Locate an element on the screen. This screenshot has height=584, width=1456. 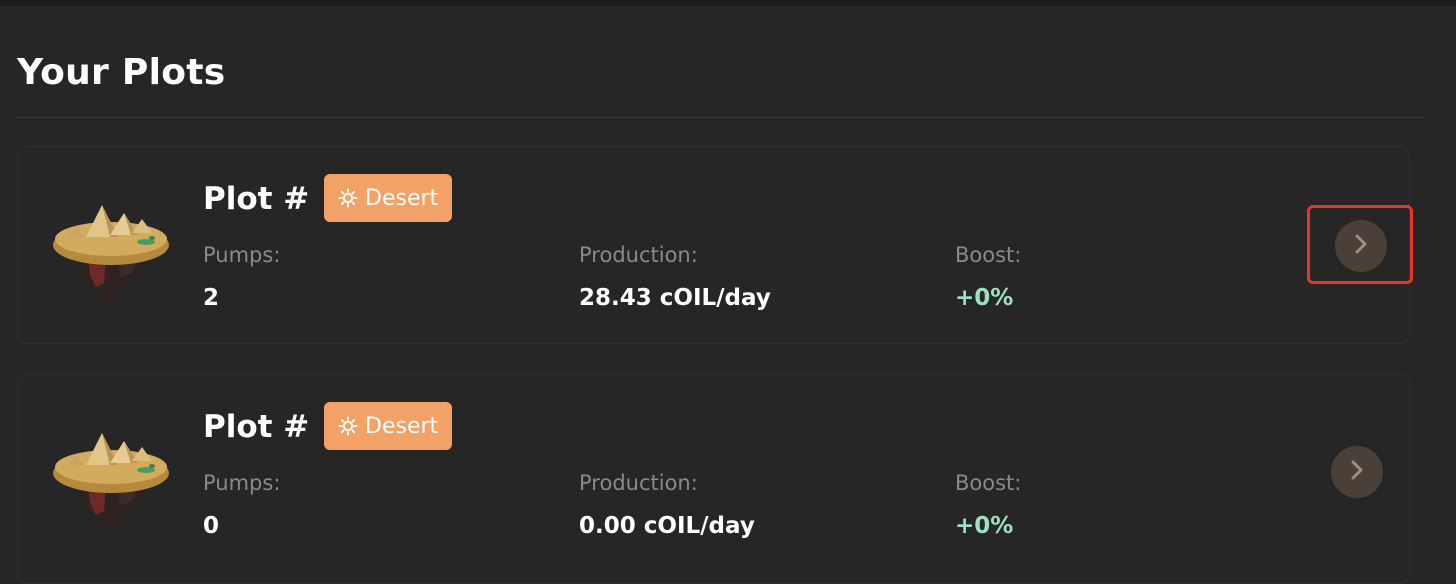
production-value: 0.00 cOIL/day is located at coordinates (667, 526).